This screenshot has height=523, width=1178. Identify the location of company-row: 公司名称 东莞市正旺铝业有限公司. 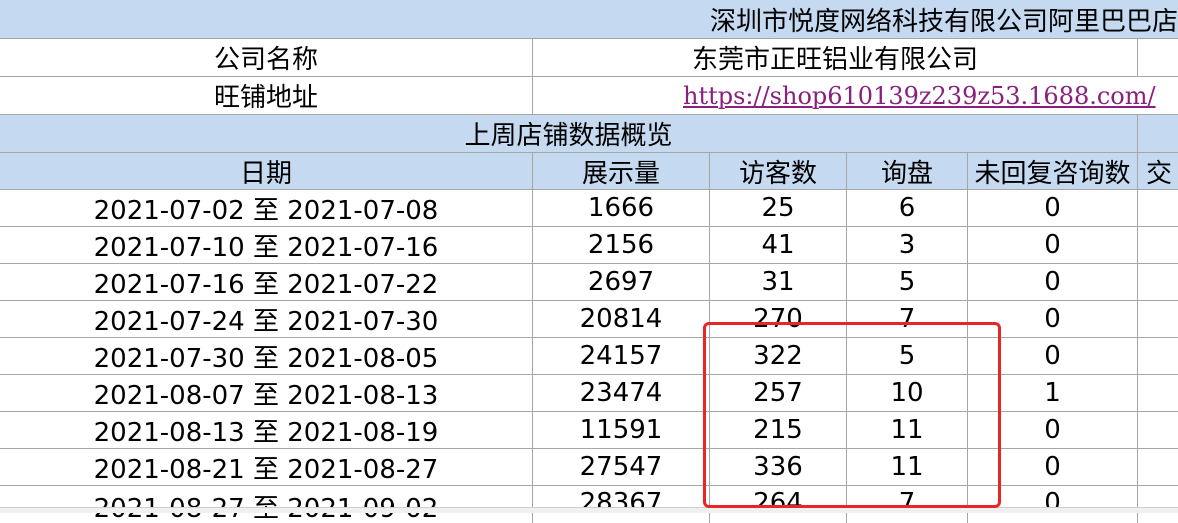
(589, 58).